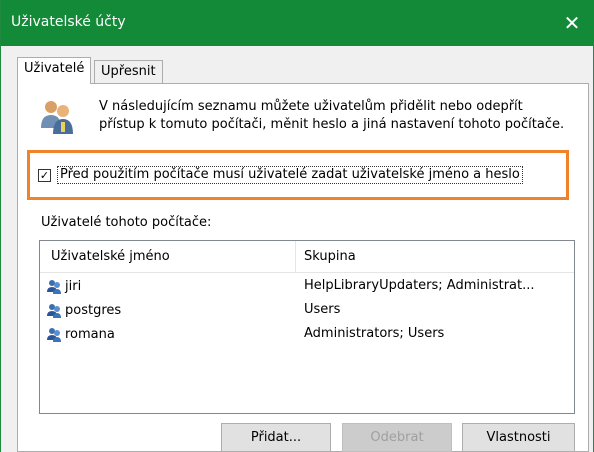 The image size is (594, 452). What do you see at coordinates (518, 437) in the screenshot?
I see `properties-button: Vlastnosti` at bounding box center [518, 437].